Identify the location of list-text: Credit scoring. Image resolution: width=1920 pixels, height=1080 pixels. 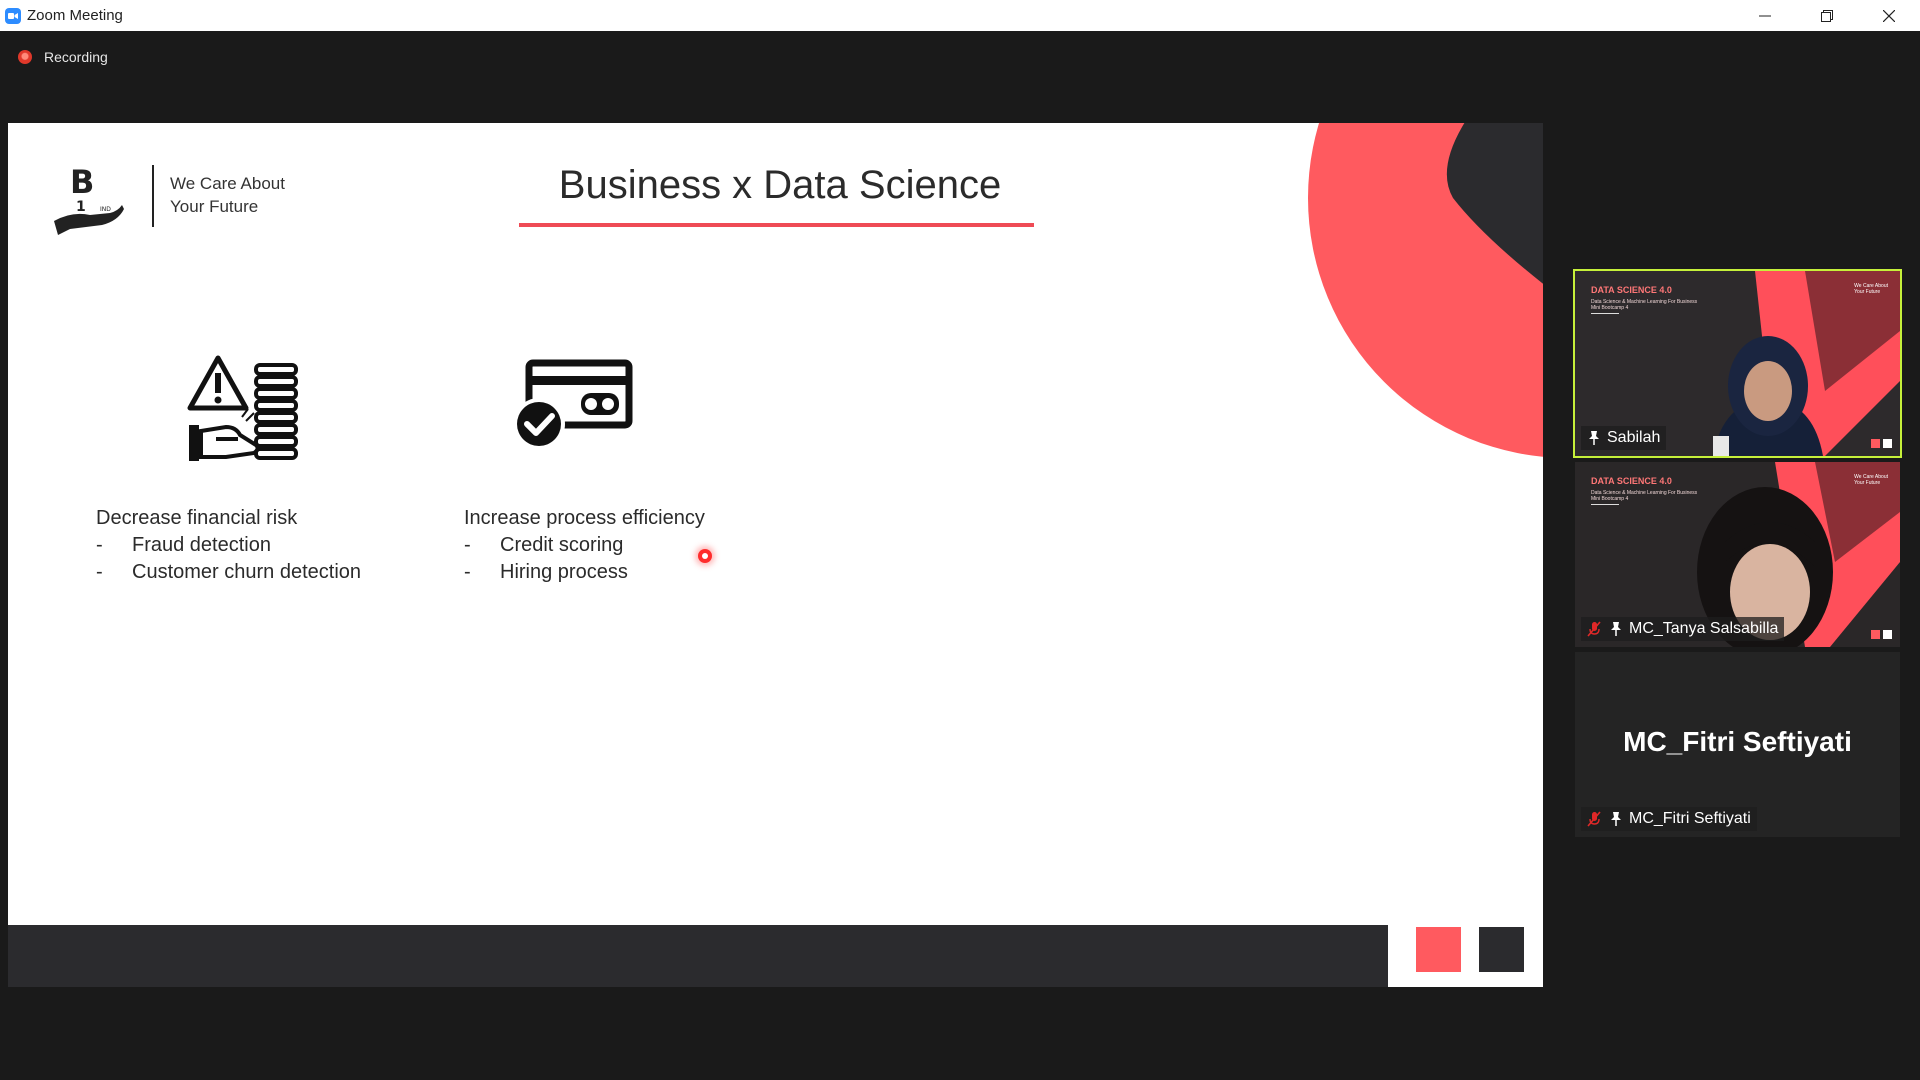
(562, 545).